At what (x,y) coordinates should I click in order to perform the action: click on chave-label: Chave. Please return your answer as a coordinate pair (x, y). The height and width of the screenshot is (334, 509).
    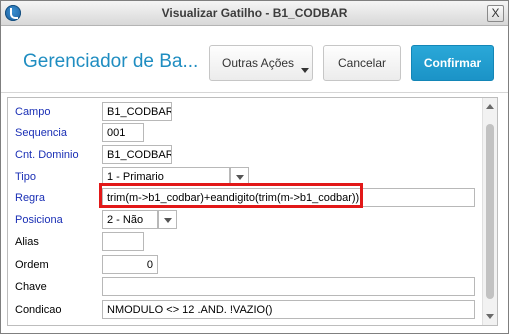
    Looking at the image, I should click on (31, 287).